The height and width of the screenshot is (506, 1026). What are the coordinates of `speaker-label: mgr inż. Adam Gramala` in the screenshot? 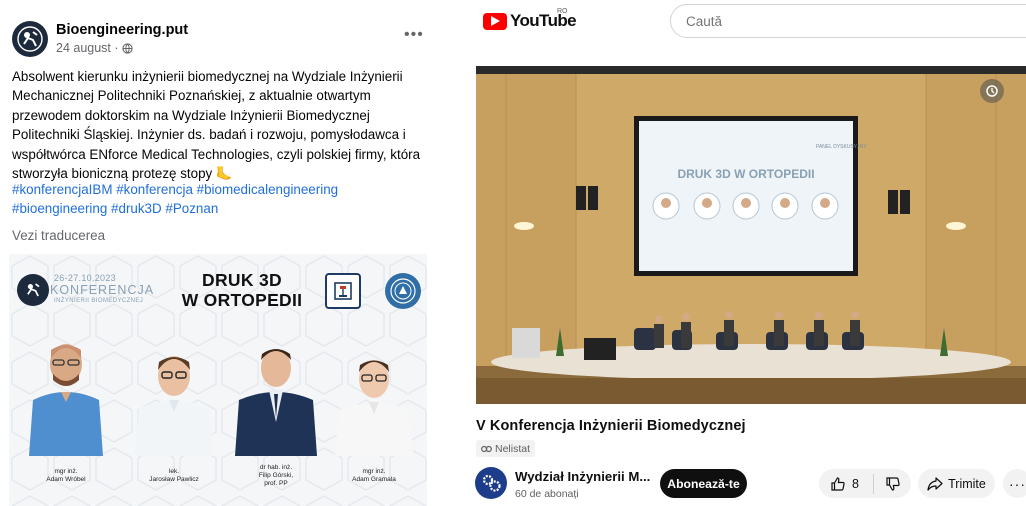 It's located at (373, 476).